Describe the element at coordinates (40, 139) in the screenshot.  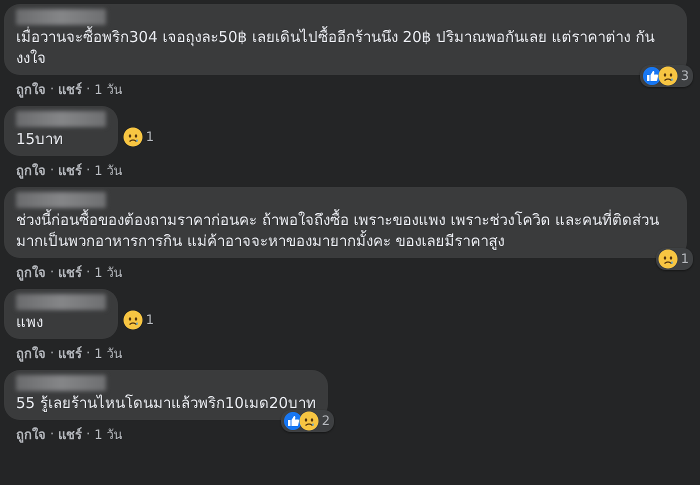
I see `comment-text: 15บาท` at that location.